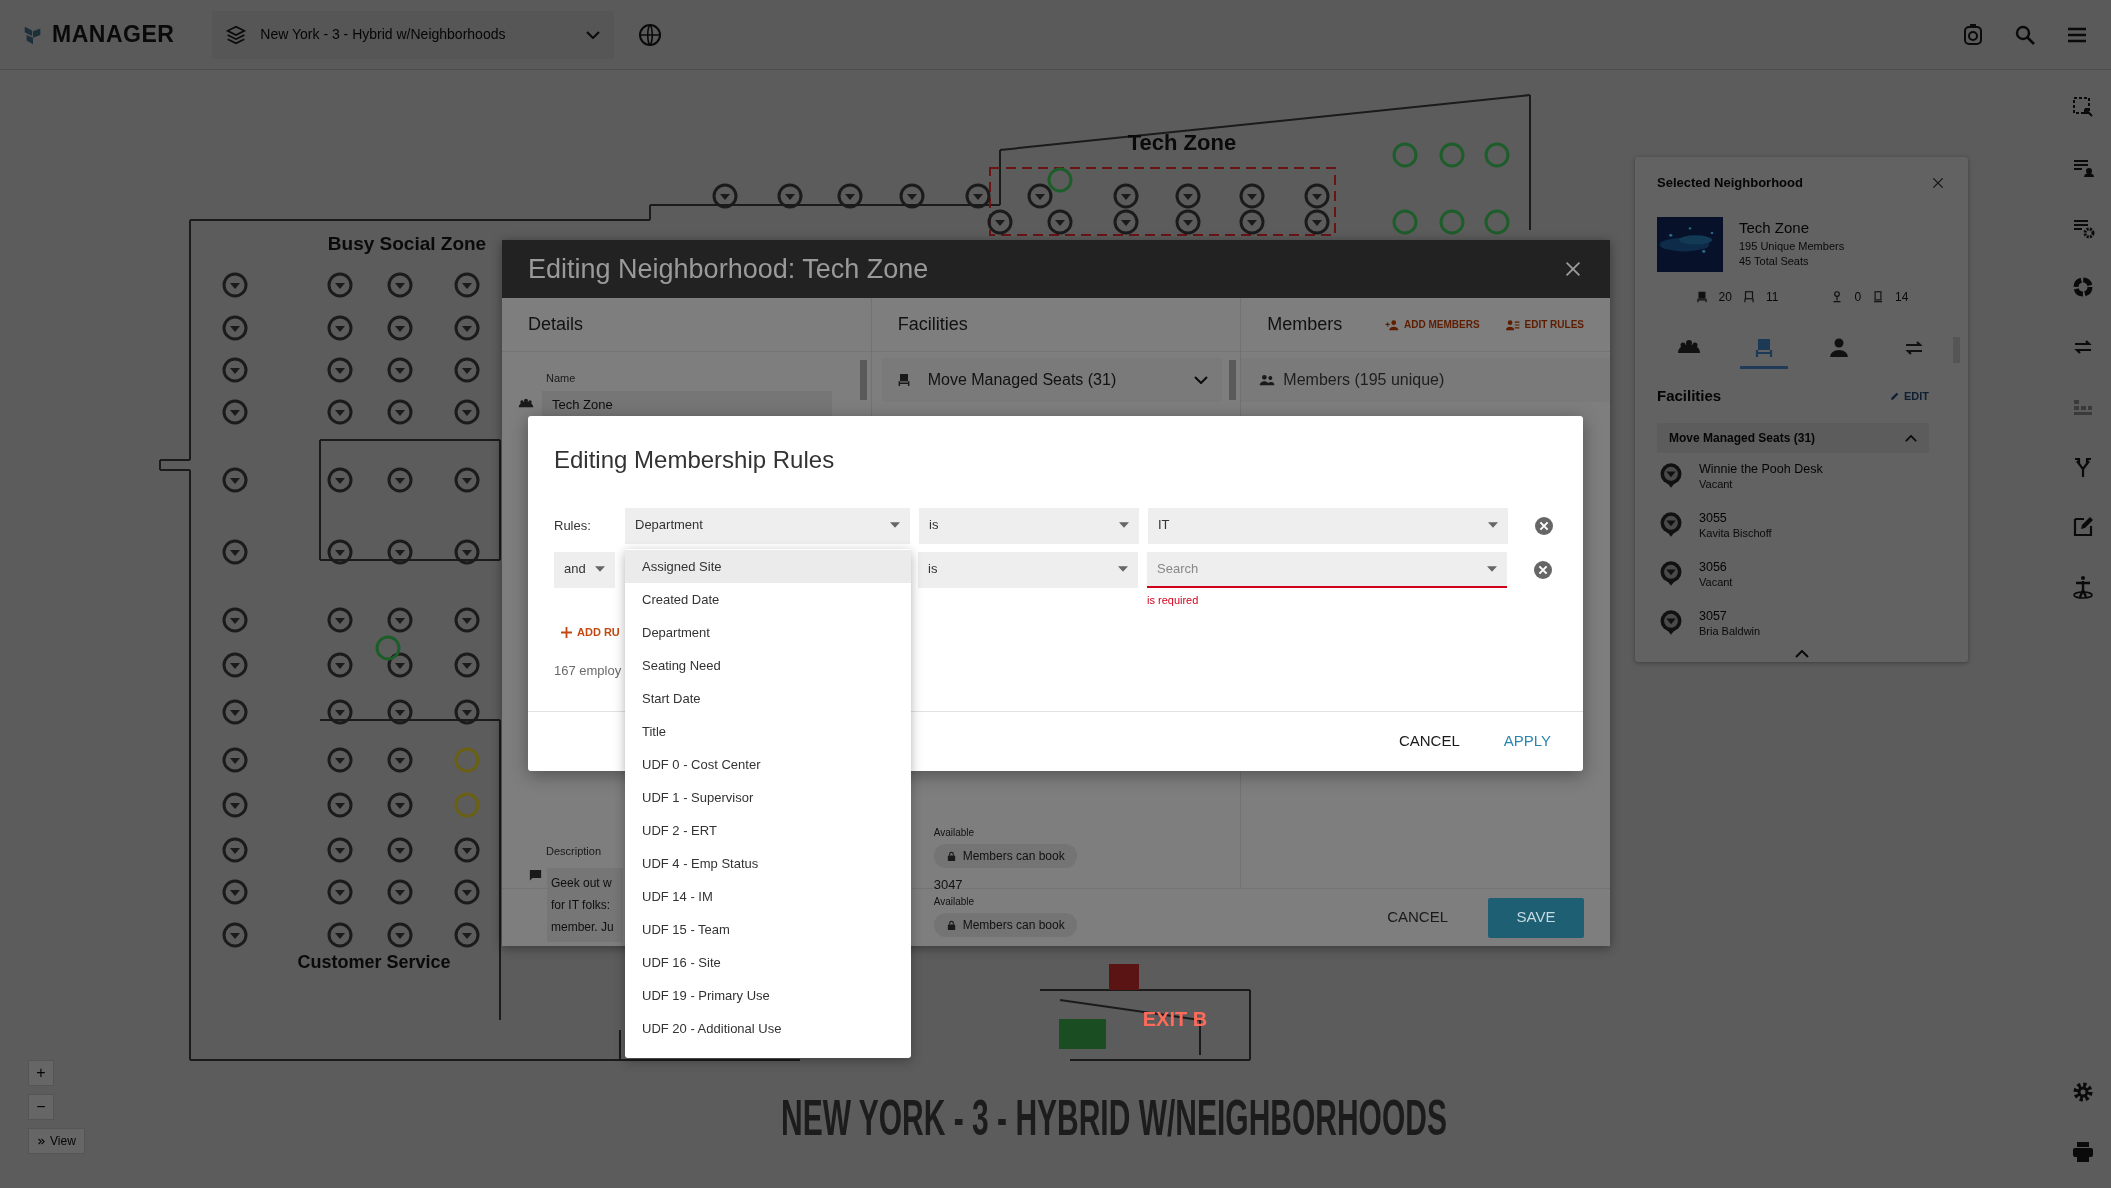 The image size is (2111, 1188). What do you see at coordinates (1689, 395) in the screenshot?
I see `section-title: Facilities` at bounding box center [1689, 395].